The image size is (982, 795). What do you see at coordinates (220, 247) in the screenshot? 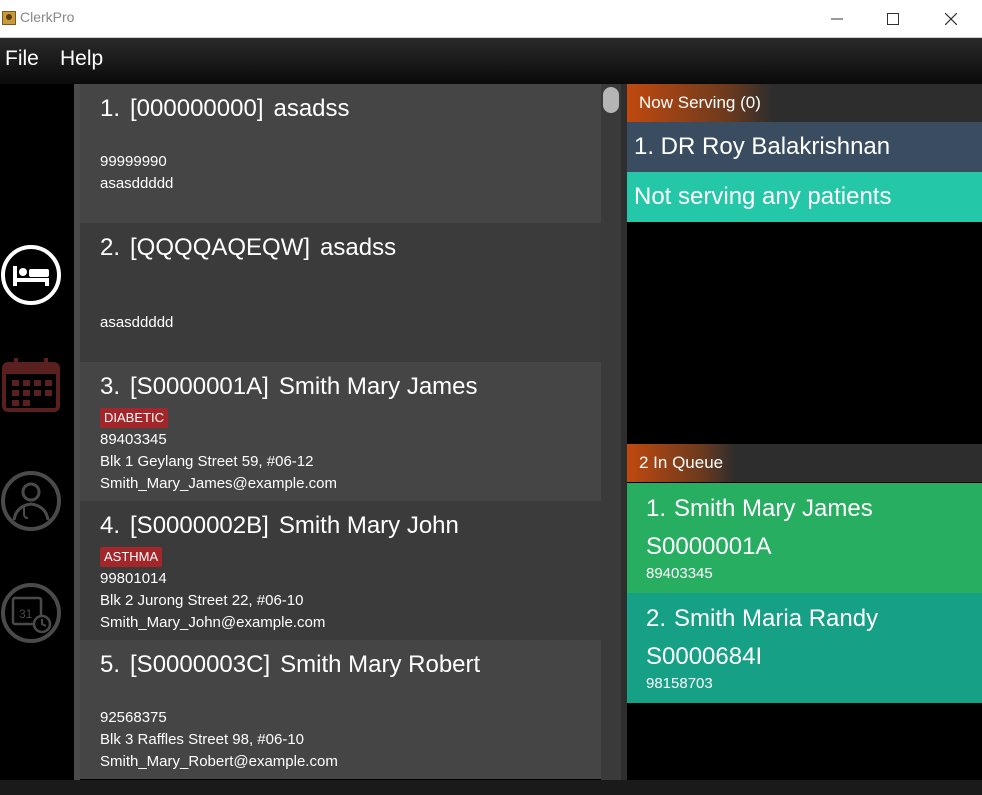
I see `patient-id: [QQQQAQEQW]` at bounding box center [220, 247].